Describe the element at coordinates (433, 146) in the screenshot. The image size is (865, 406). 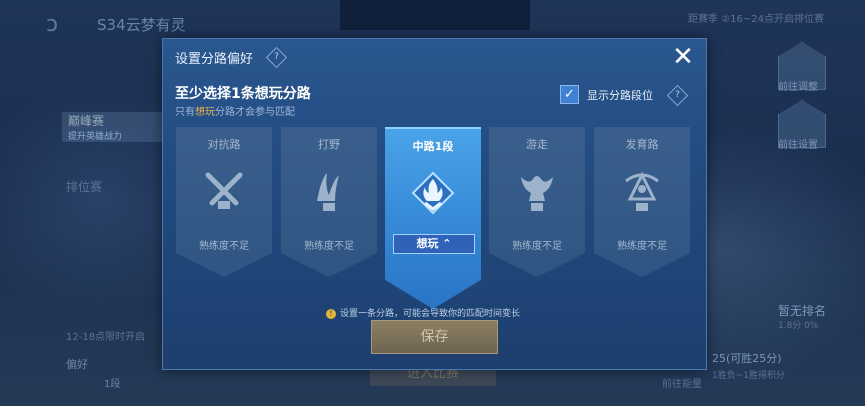
I see `lane-name: 中路1段` at that location.